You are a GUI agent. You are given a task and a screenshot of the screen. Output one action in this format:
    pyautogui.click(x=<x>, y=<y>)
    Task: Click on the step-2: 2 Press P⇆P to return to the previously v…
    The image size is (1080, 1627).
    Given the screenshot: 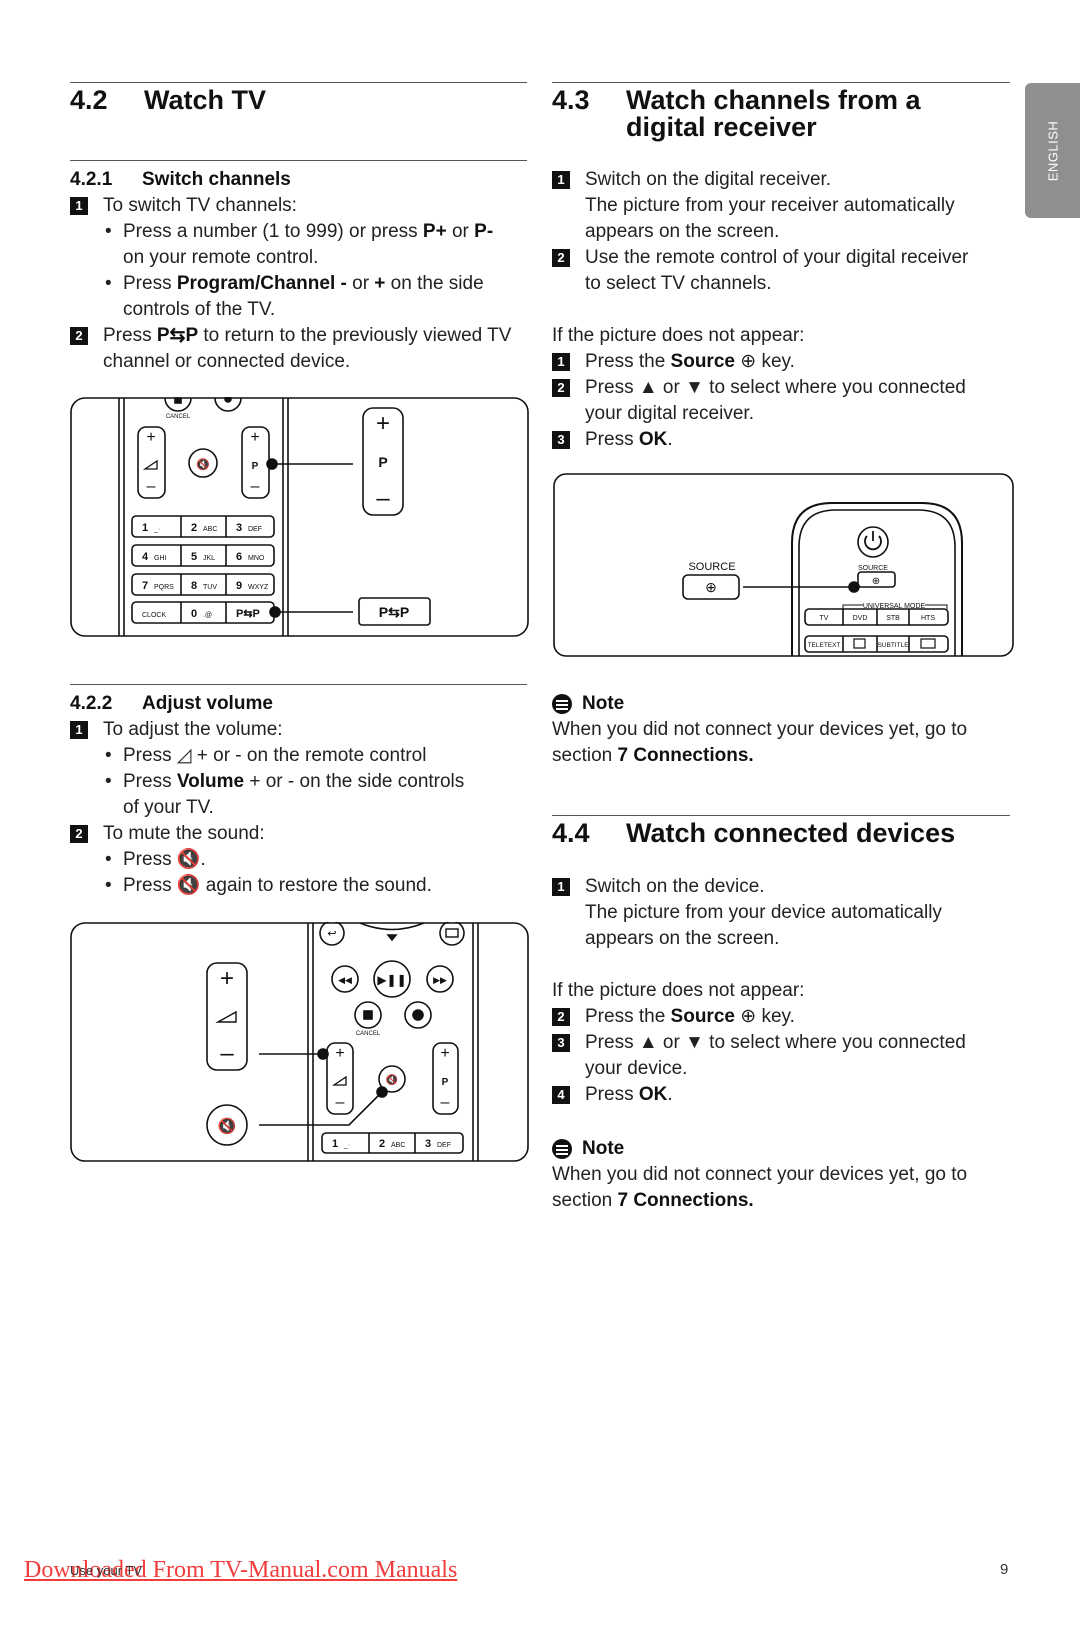 What is the action you would take?
    pyautogui.click(x=300, y=349)
    